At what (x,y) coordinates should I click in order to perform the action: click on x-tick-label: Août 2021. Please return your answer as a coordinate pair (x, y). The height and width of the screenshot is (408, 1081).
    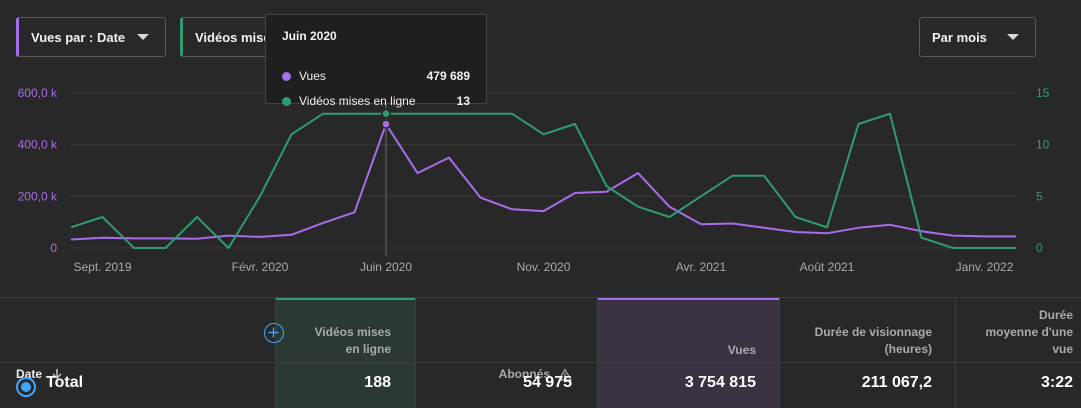
    Looking at the image, I should click on (827, 267).